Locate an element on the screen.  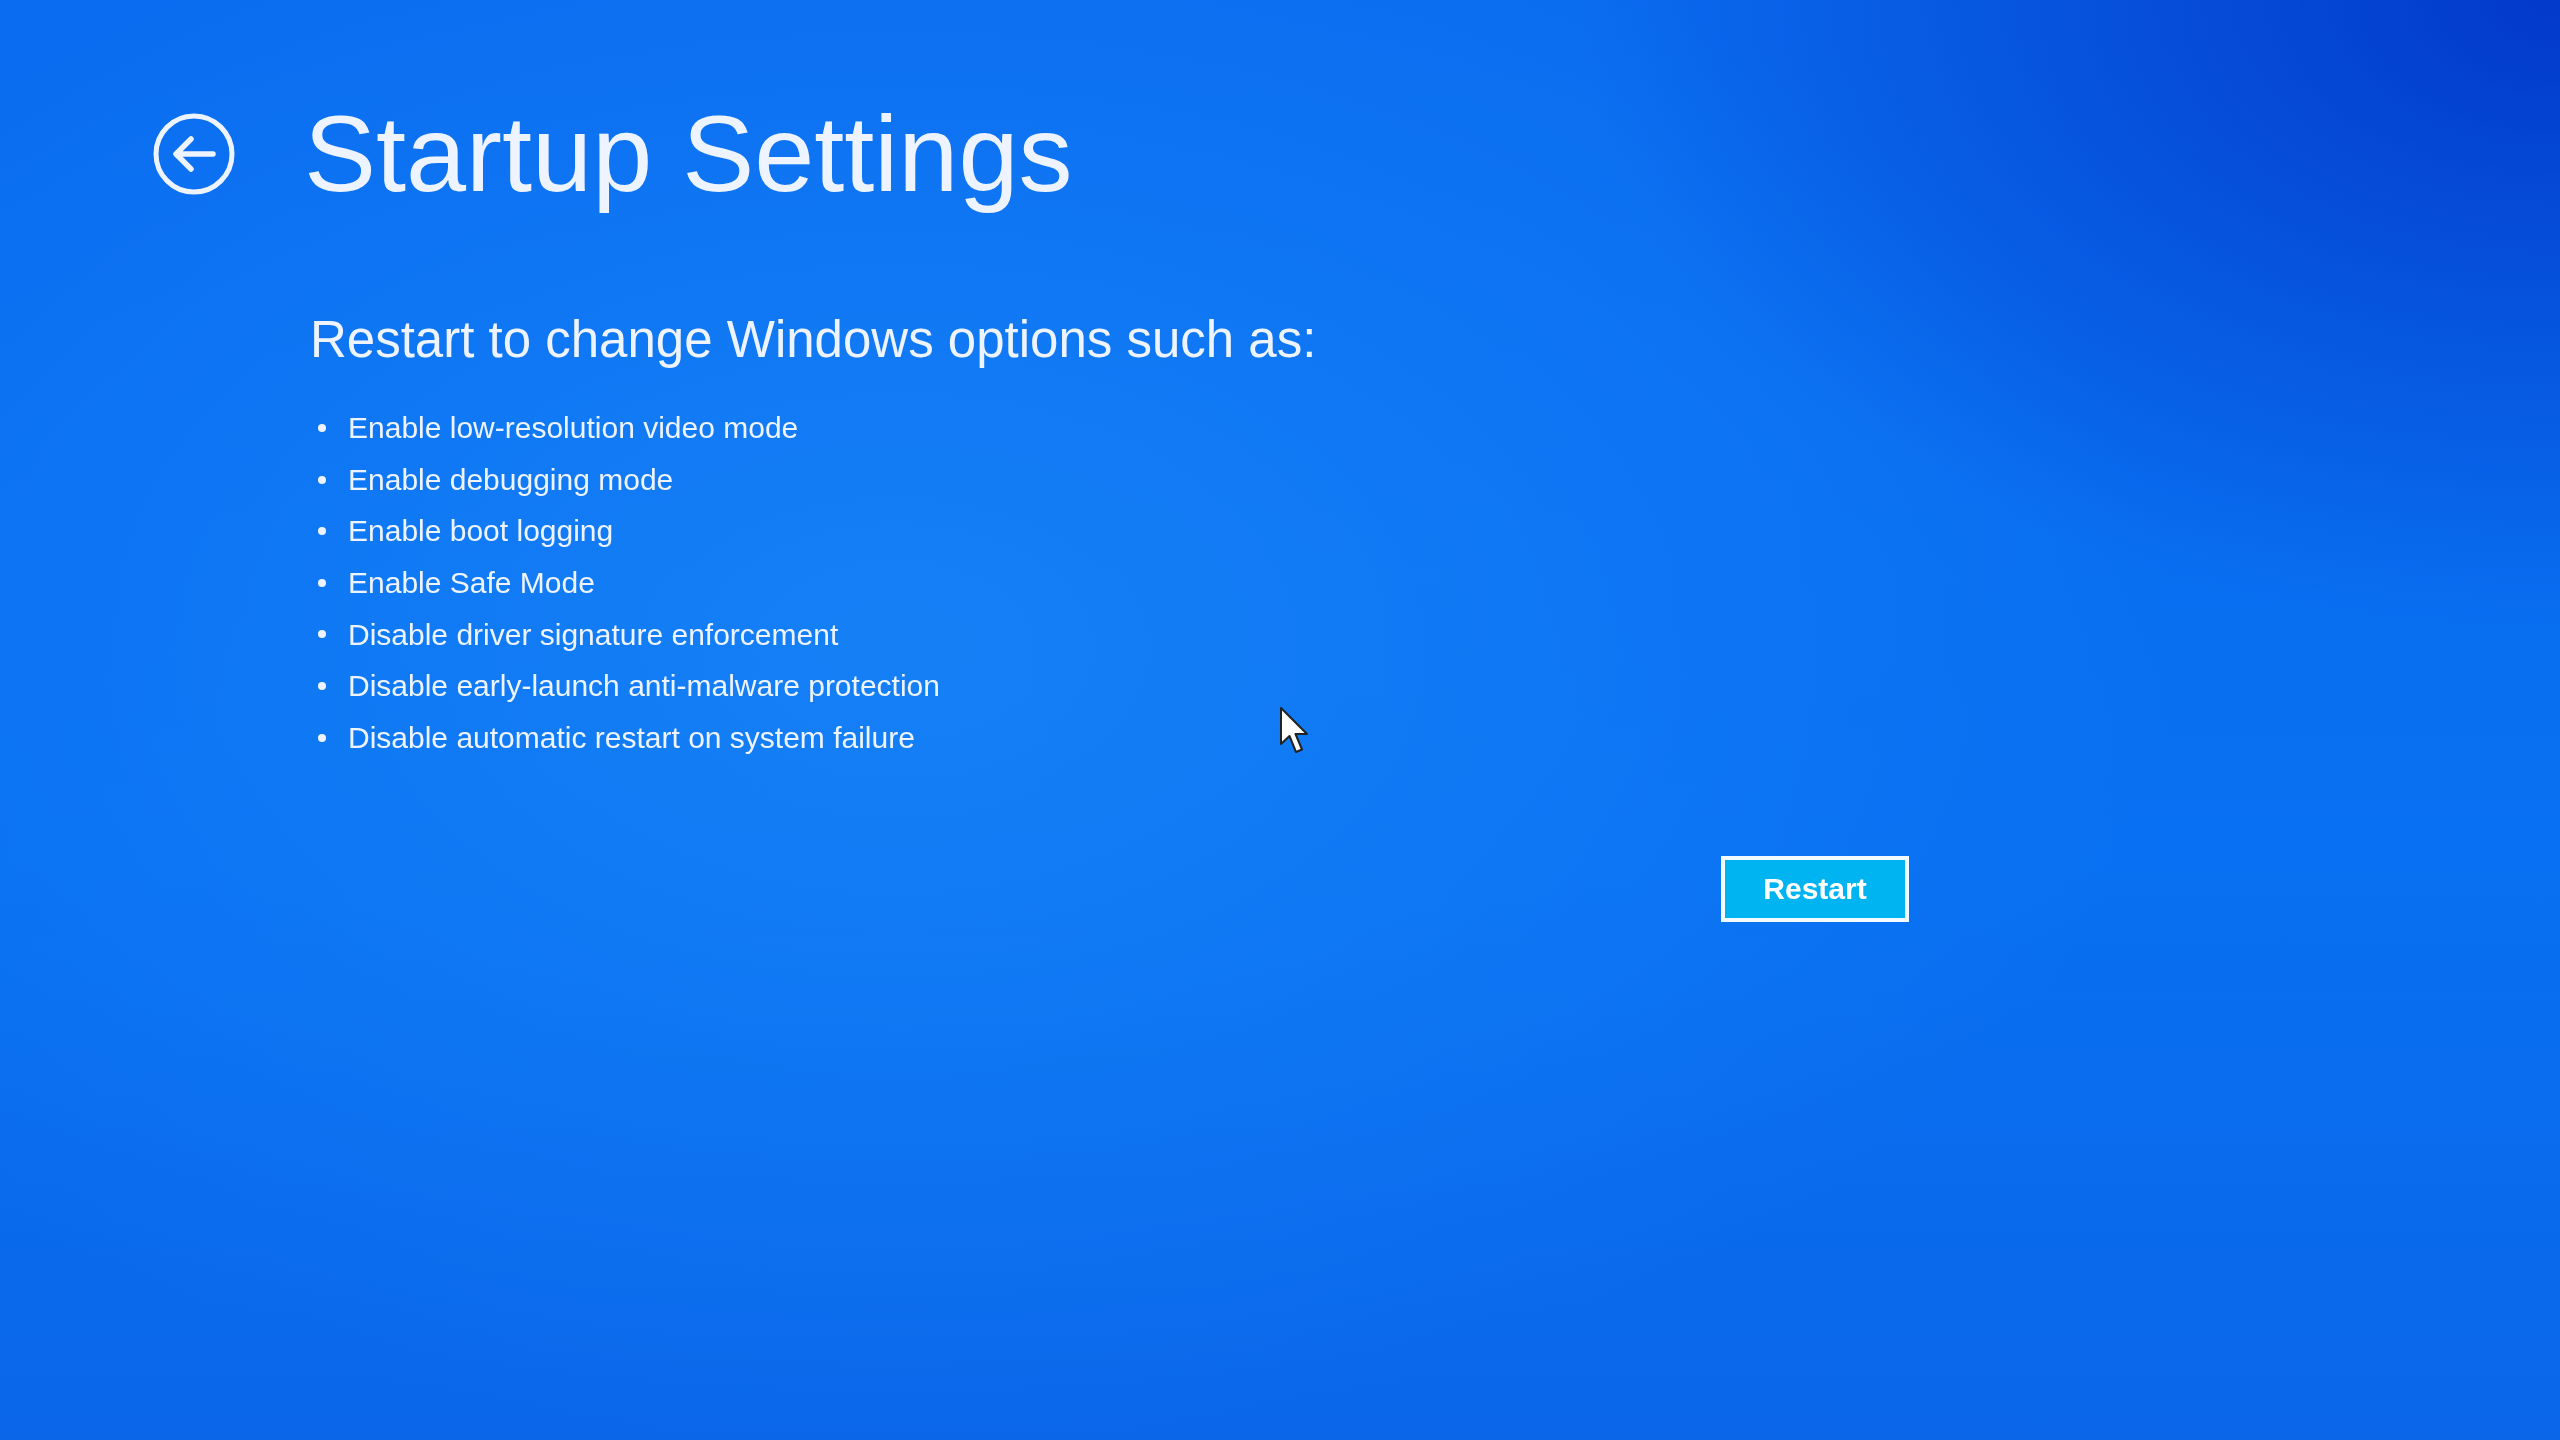
option-text: Enable Safe Mode is located at coordinates (471, 582).